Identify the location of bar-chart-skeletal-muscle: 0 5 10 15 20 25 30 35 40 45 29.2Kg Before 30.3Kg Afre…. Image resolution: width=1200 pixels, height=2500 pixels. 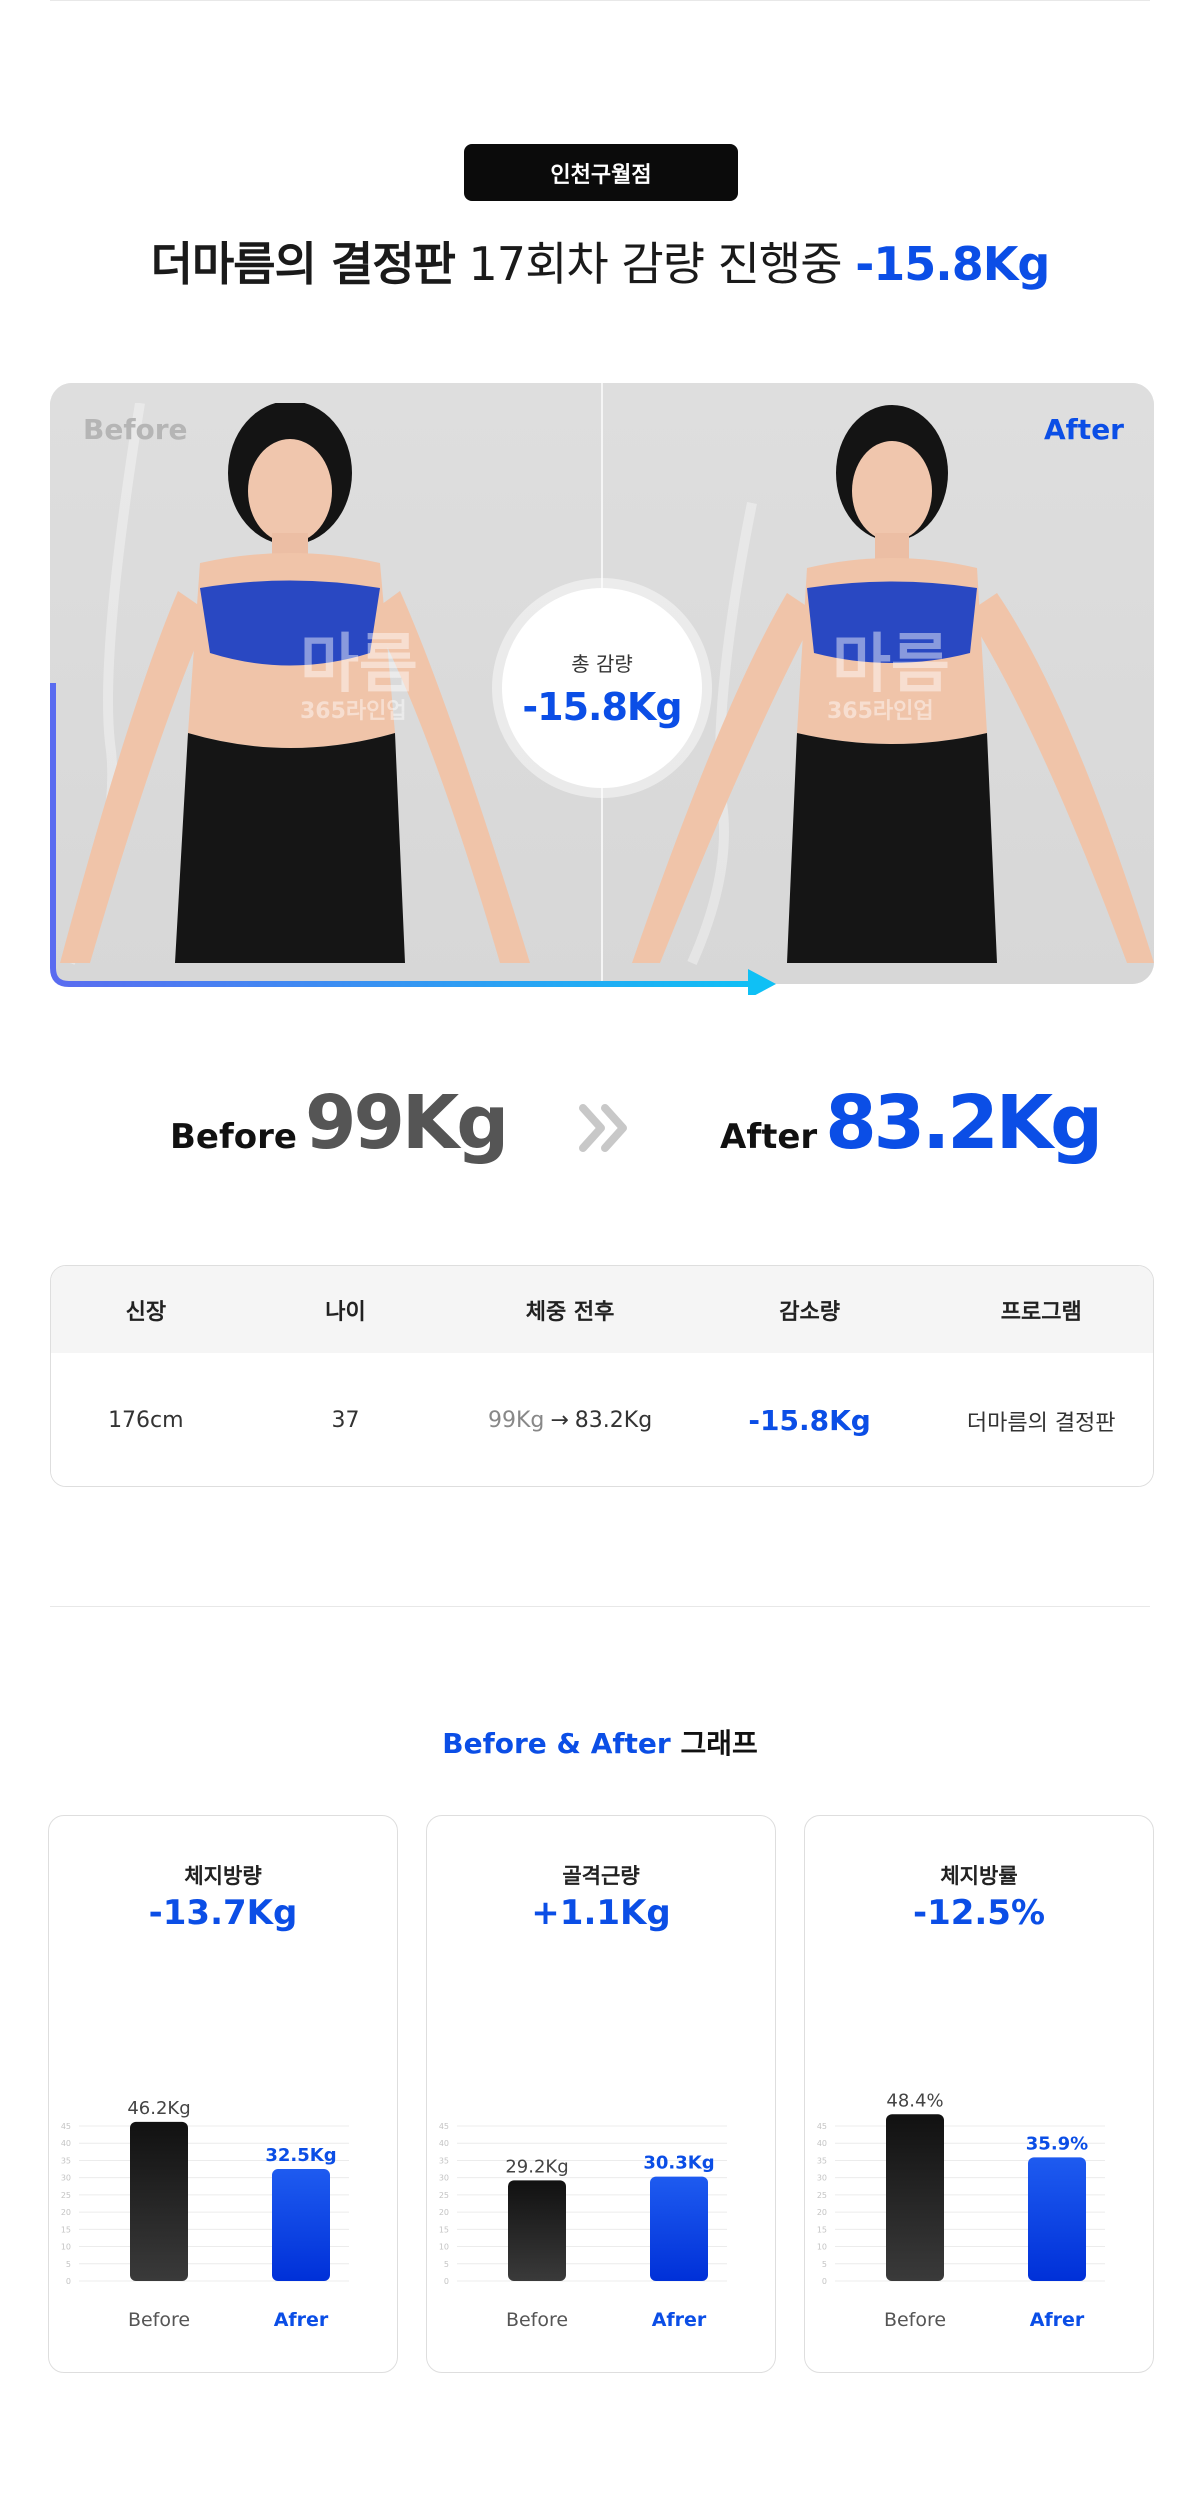
(583, 2226).